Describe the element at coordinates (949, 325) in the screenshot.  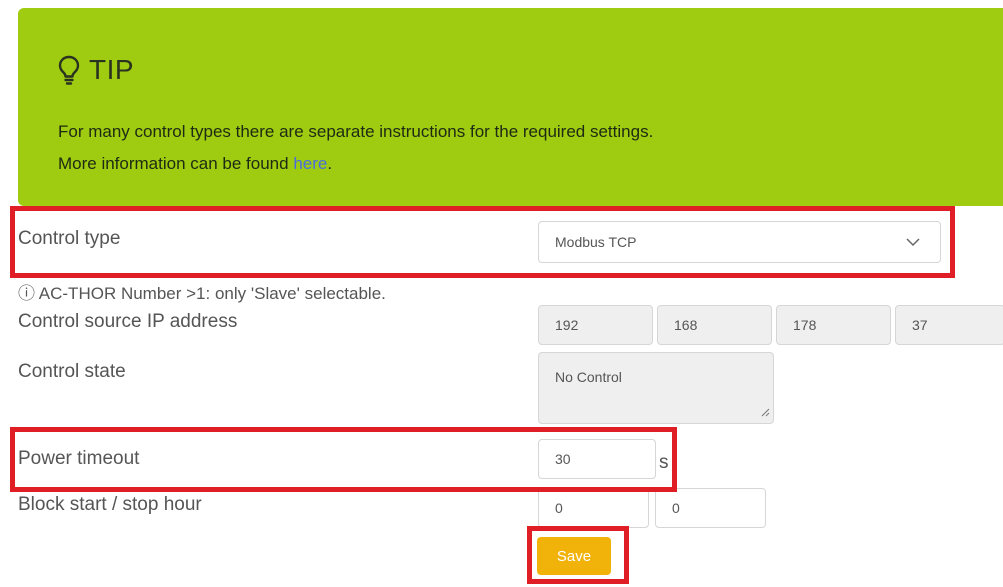
I see `ip-octet-4: 37` at that location.